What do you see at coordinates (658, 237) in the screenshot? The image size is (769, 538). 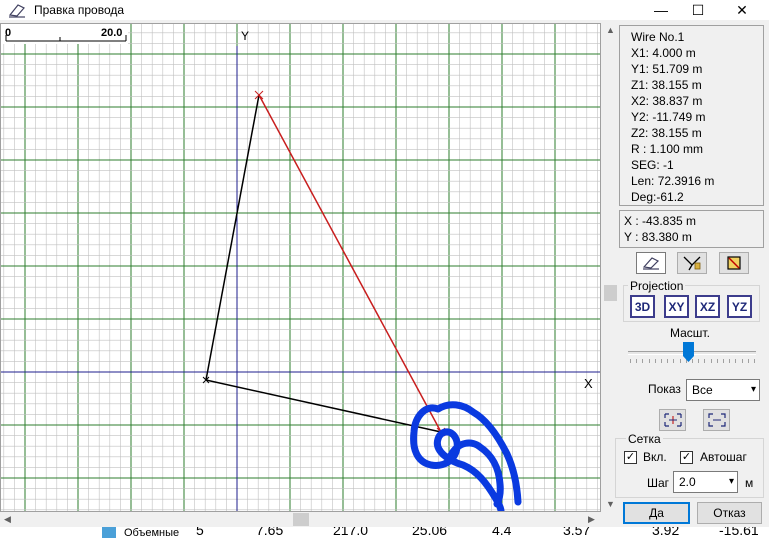 I see `cursor-y: Y : 83.380 m` at bounding box center [658, 237].